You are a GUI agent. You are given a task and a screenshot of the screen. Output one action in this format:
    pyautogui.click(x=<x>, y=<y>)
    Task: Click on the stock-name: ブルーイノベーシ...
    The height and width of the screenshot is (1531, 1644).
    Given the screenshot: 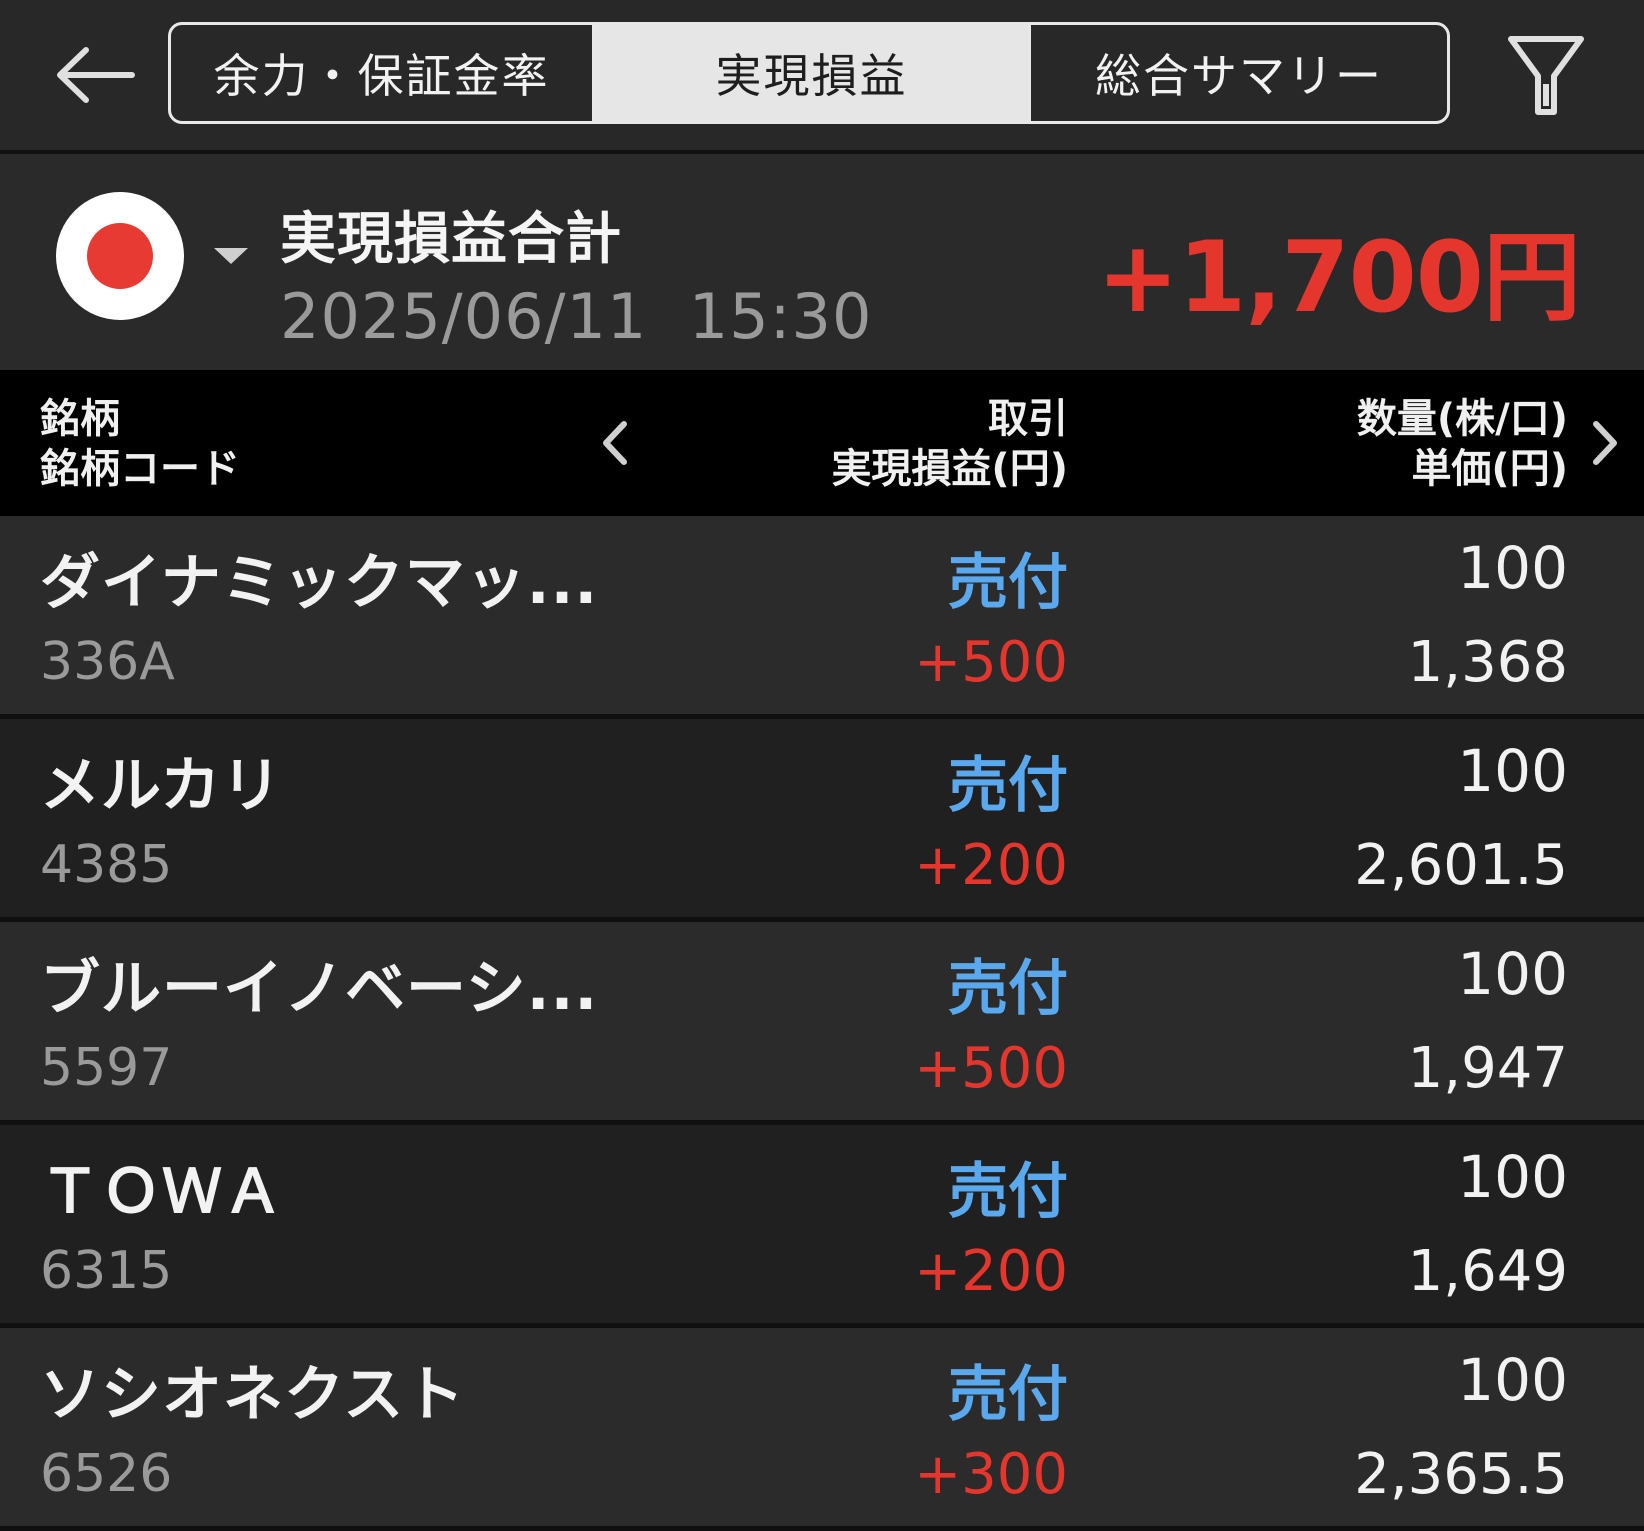 What is the action you would take?
    pyautogui.click(x=319, y=989)
    